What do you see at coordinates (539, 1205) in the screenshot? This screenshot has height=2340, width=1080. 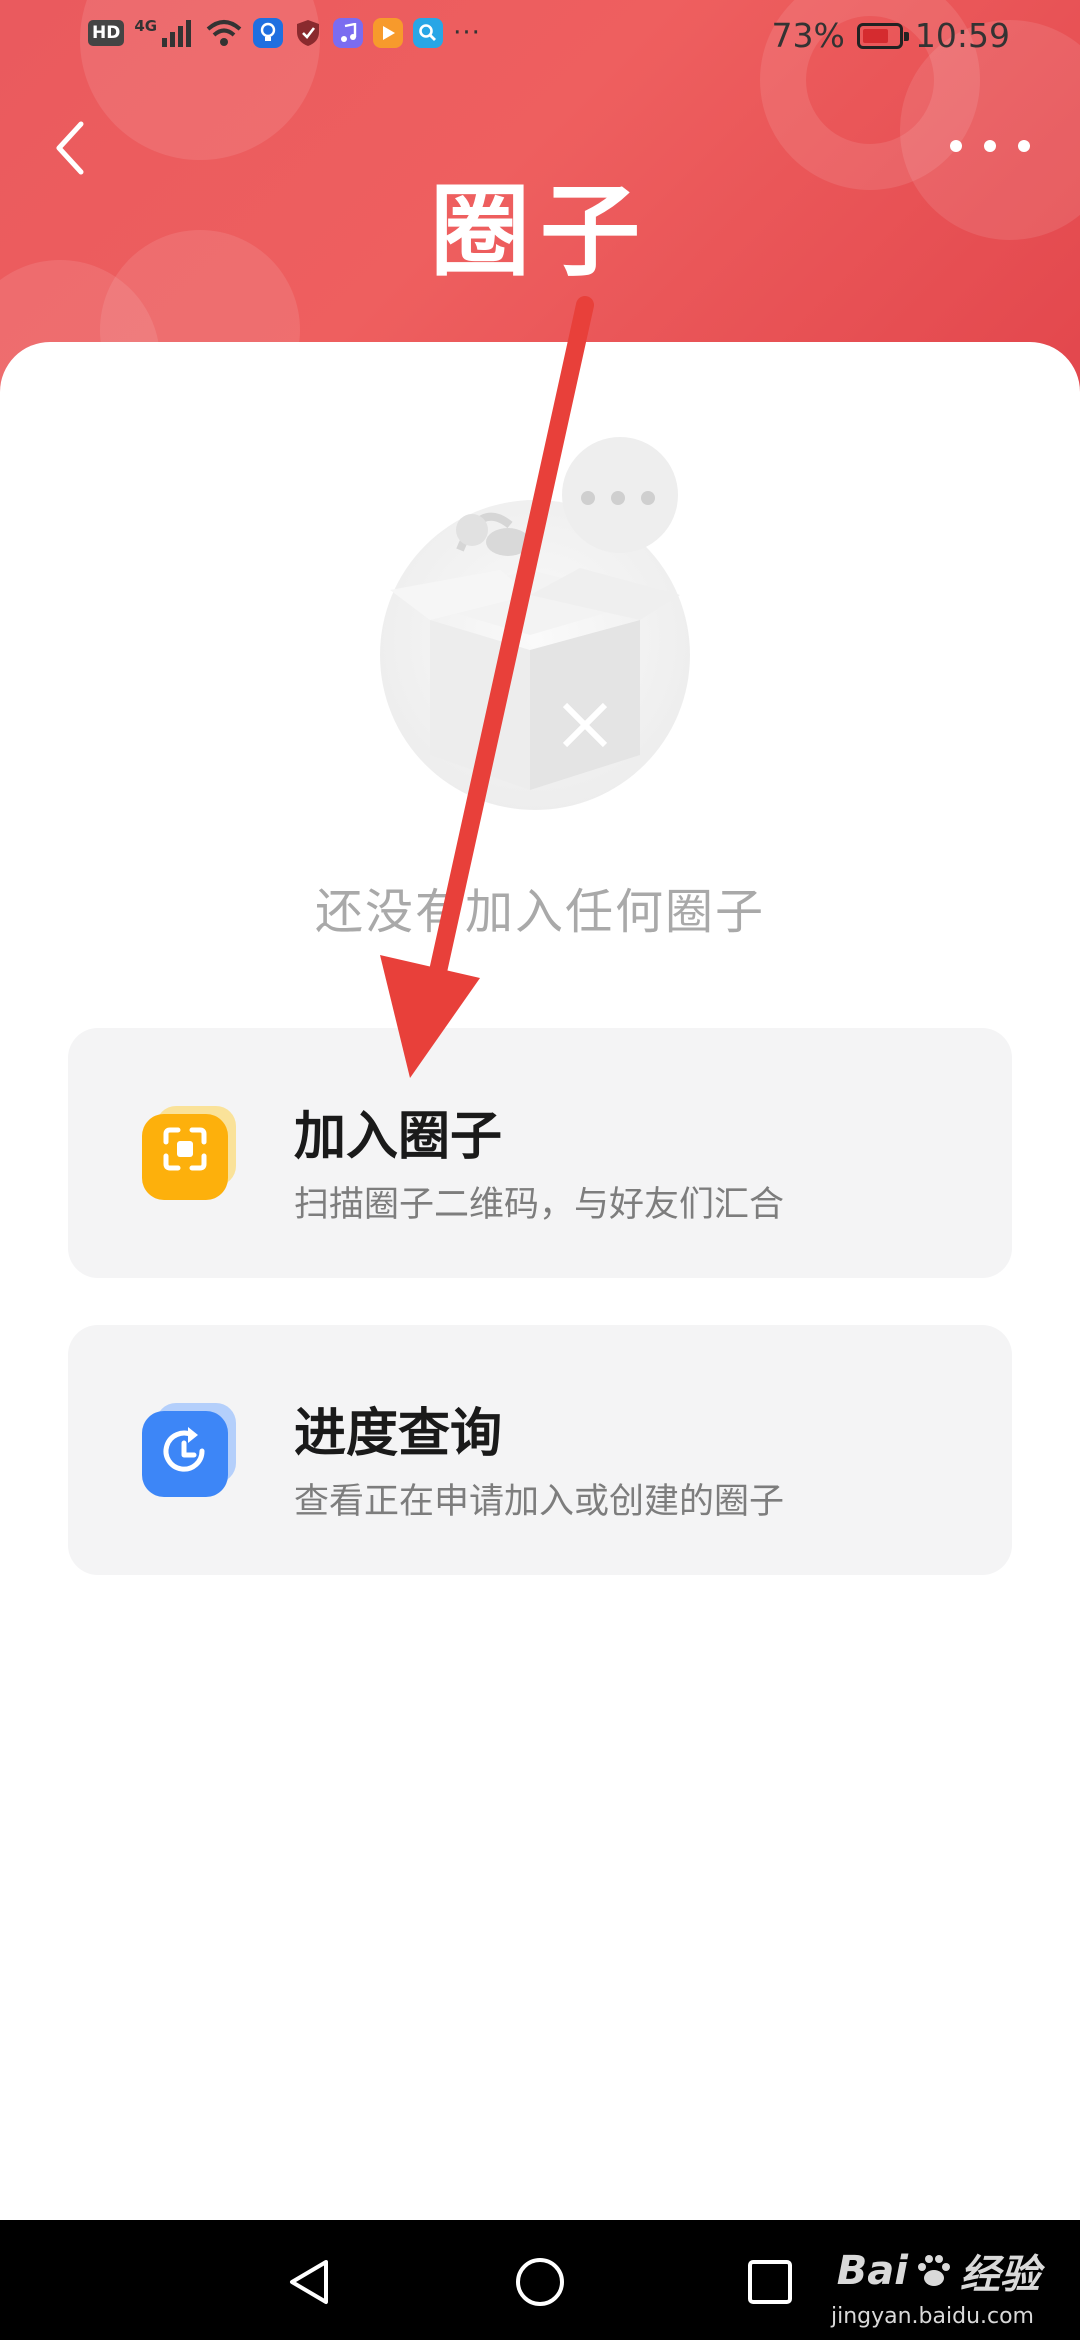 I see `join-circle-subtitle: 扫描圈子二维码，与好友们汇合` at bounding box center [539, 1205].